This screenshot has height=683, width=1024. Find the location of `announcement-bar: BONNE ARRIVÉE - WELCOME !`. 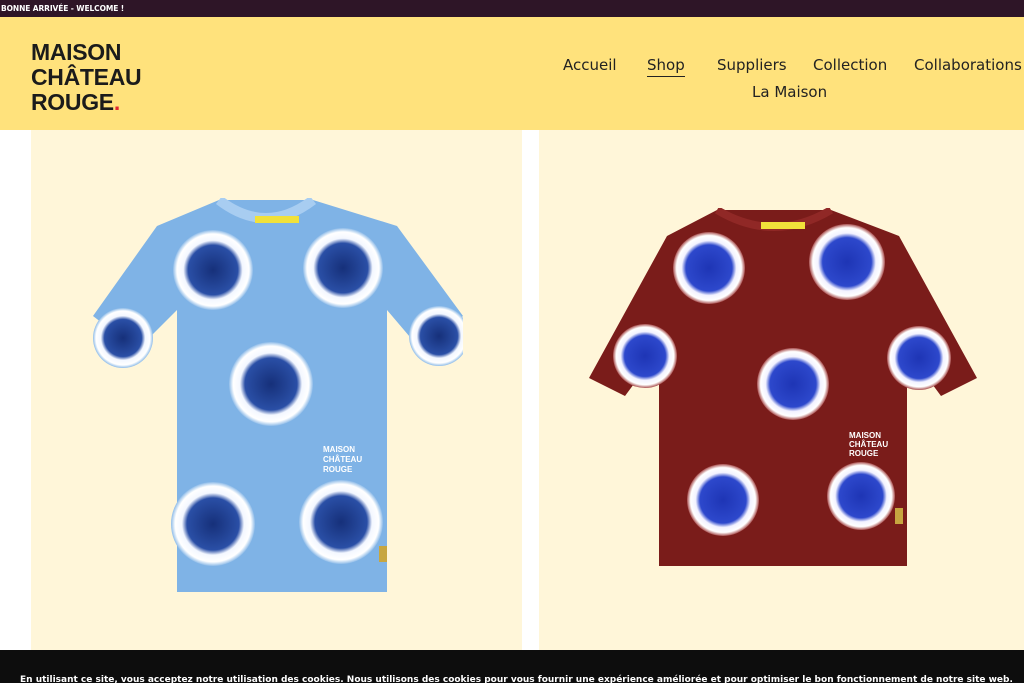

announcement-bar: BONNE ARRIVÉE - WELCOME ! is located at coordinates (512, 8).